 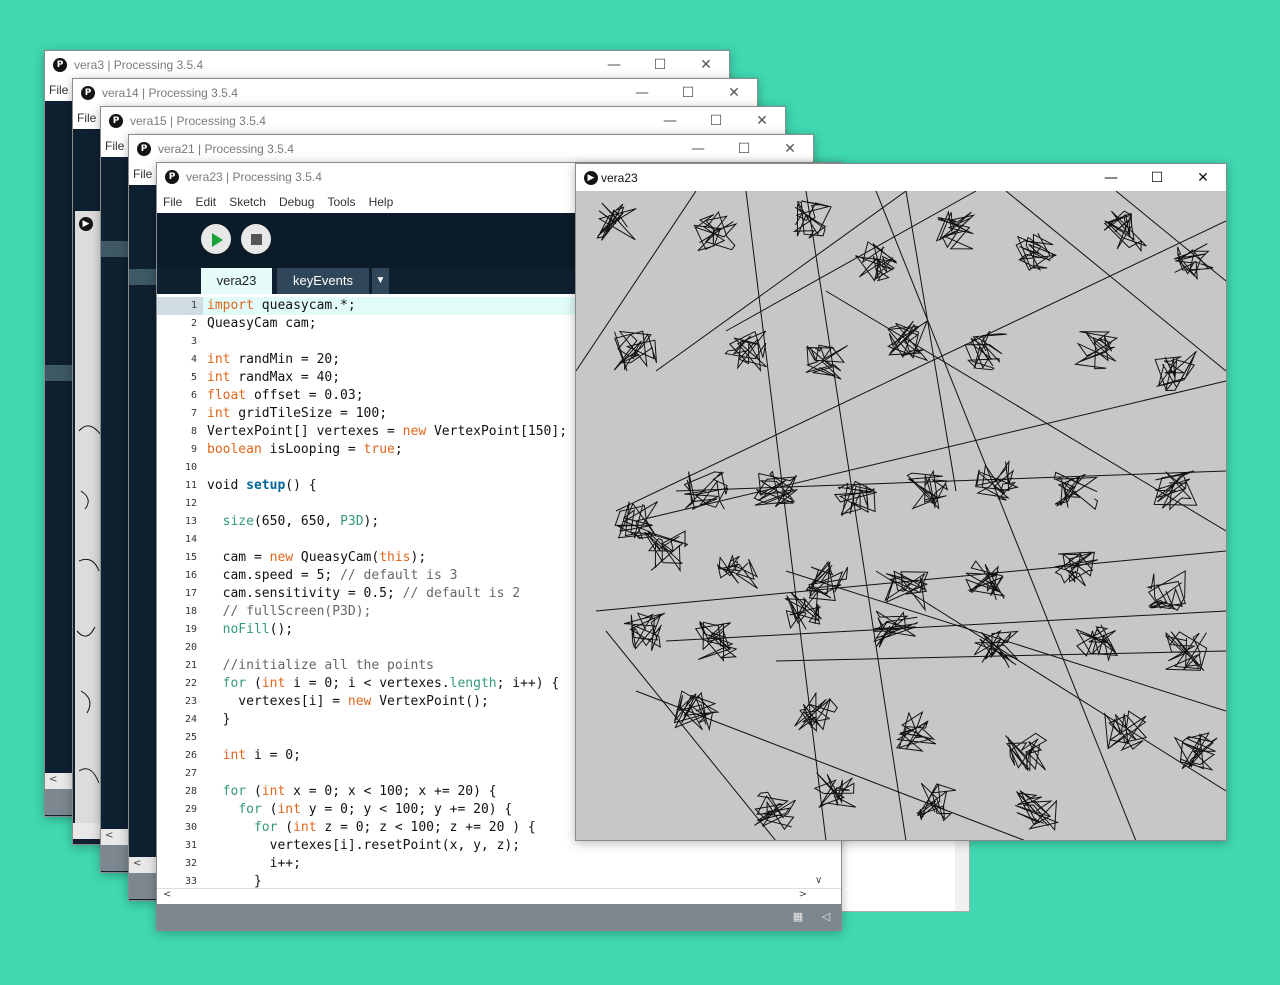 What do you see at coordinates (193, 341) in the screenshot?
I see `line-number: 3` at bounding box center [193, 341].